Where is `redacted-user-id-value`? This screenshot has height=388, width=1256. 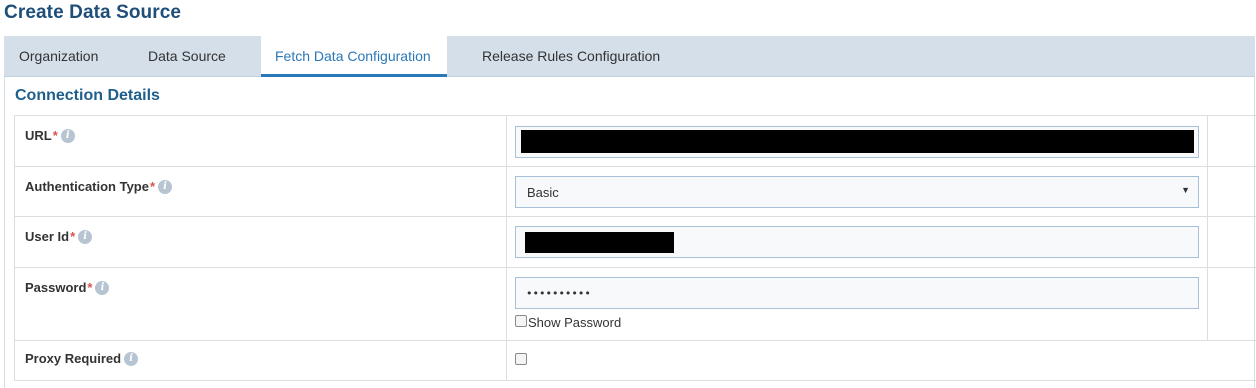 redacted-user-id-value is located at coordinates (599, 242).